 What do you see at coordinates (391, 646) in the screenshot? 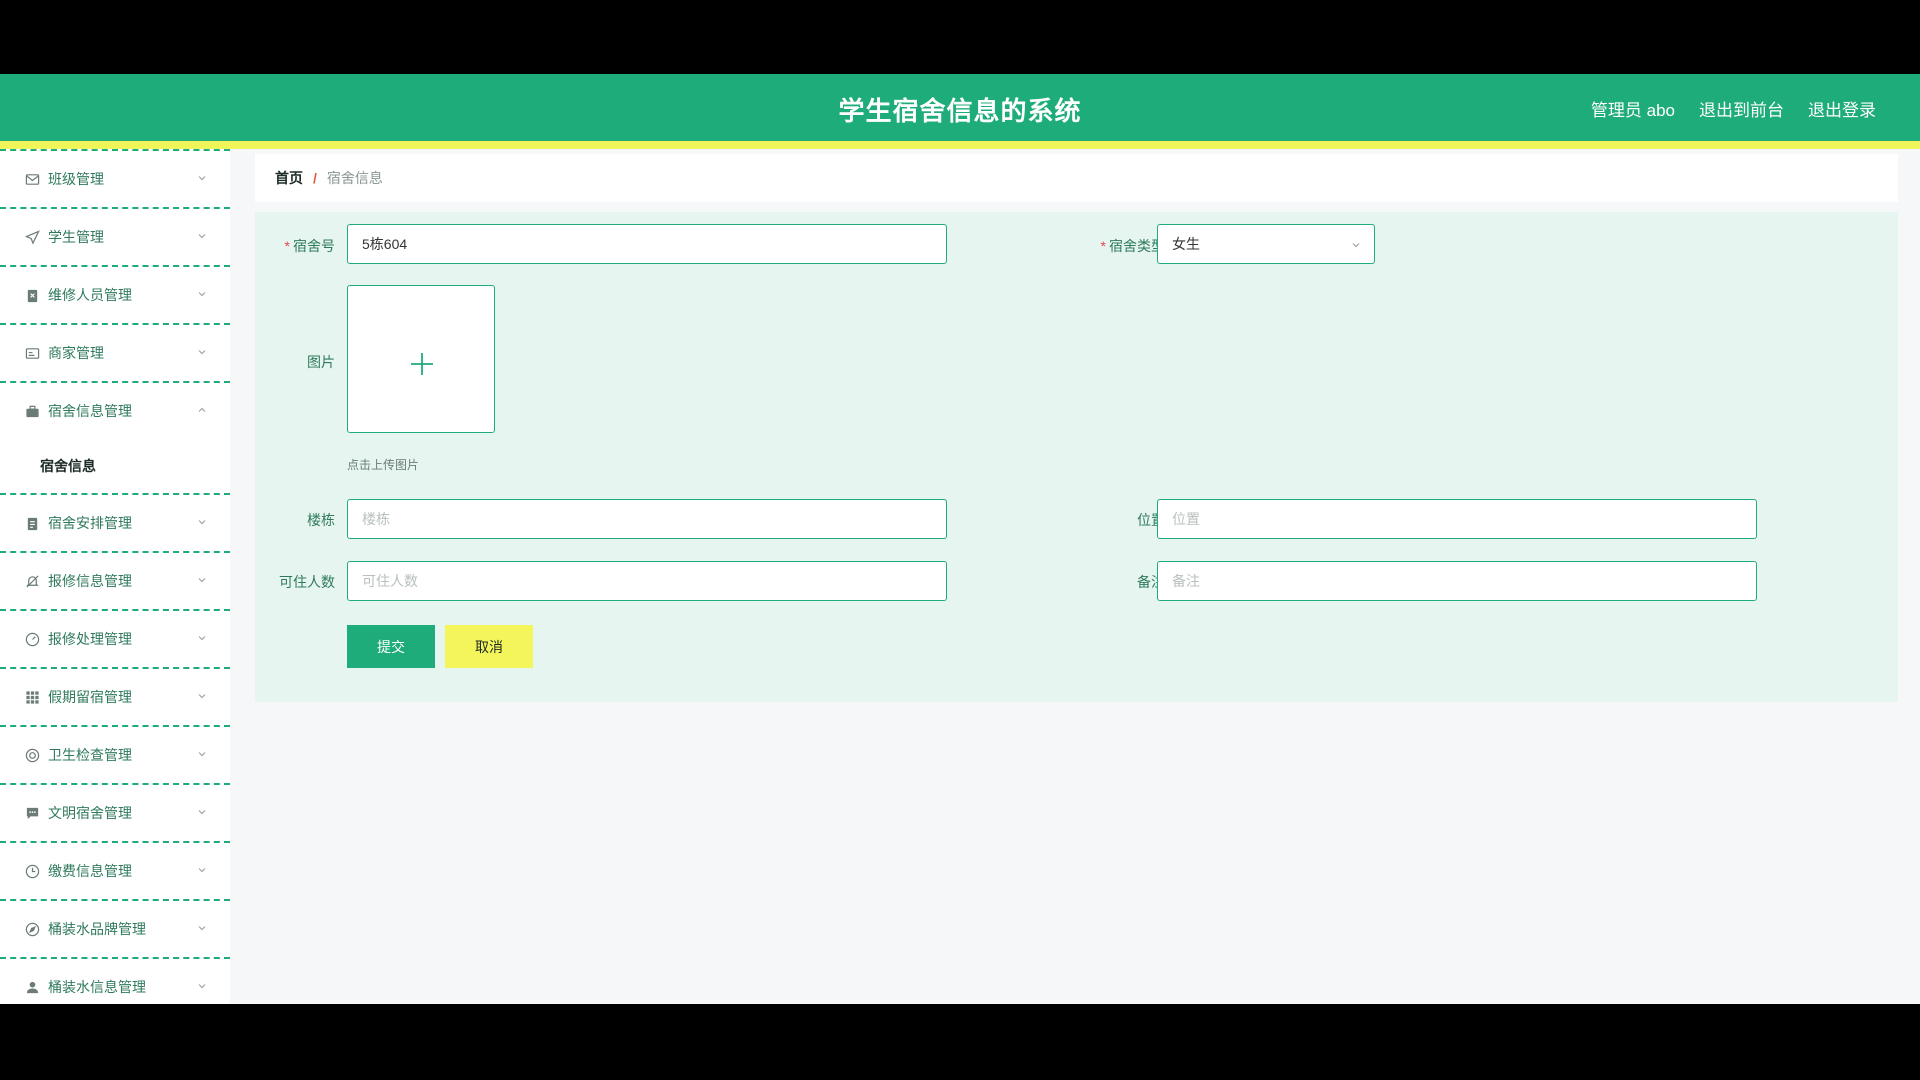
I see `submit-button: 提交` at bounding box center [391, 646].